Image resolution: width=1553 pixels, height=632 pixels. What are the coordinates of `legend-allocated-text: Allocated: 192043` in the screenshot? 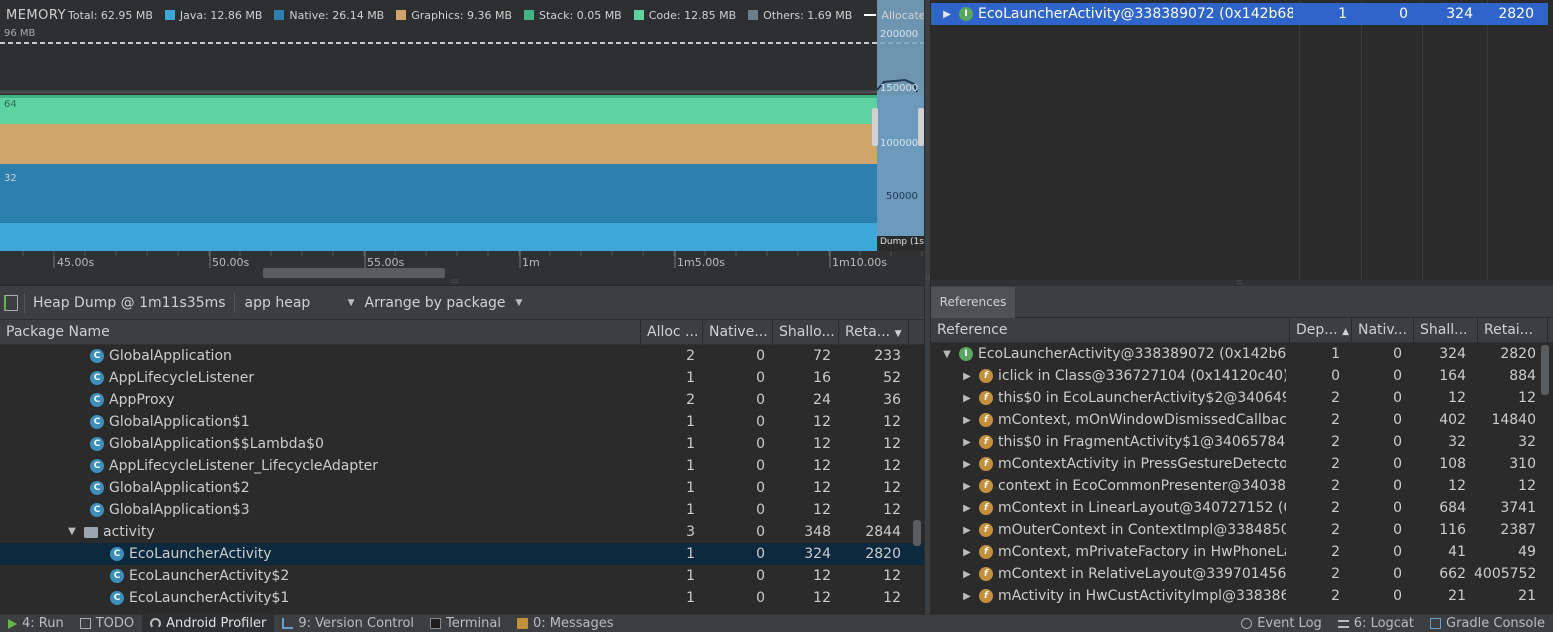 It's located at (902, 15).